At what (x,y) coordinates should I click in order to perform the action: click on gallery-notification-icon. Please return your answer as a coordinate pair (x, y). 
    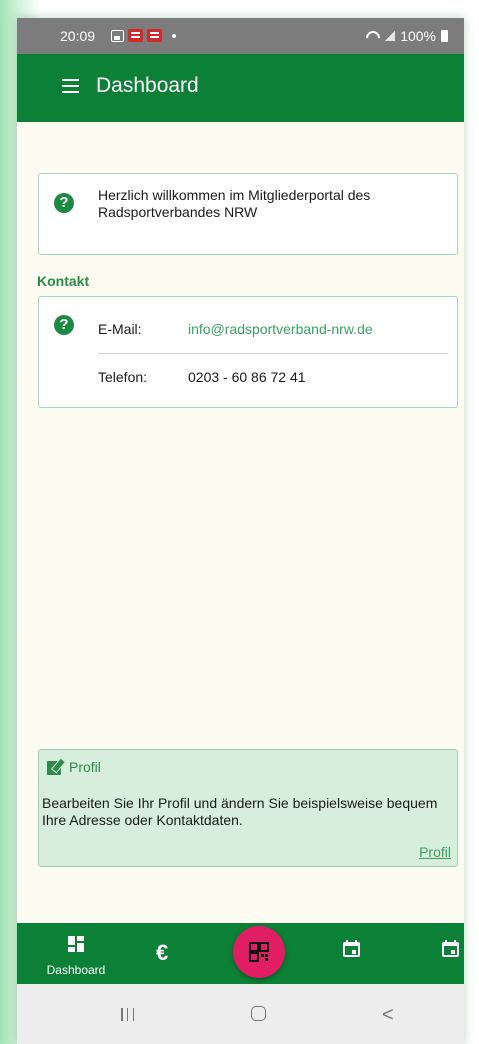
    Looking at the image, I should click on (117, 35).